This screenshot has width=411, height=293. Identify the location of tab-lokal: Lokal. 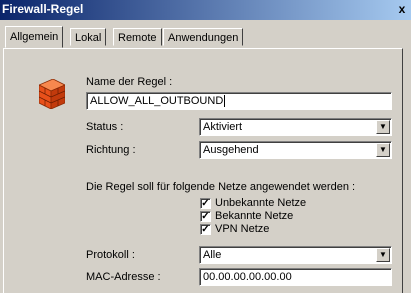
(88, 37).